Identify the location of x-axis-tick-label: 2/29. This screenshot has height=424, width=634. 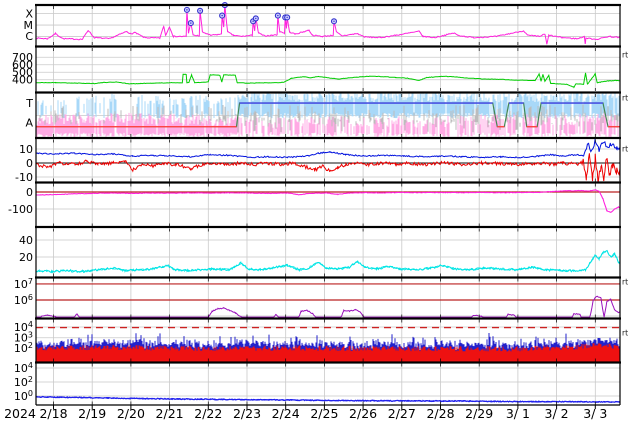
(479, 413).